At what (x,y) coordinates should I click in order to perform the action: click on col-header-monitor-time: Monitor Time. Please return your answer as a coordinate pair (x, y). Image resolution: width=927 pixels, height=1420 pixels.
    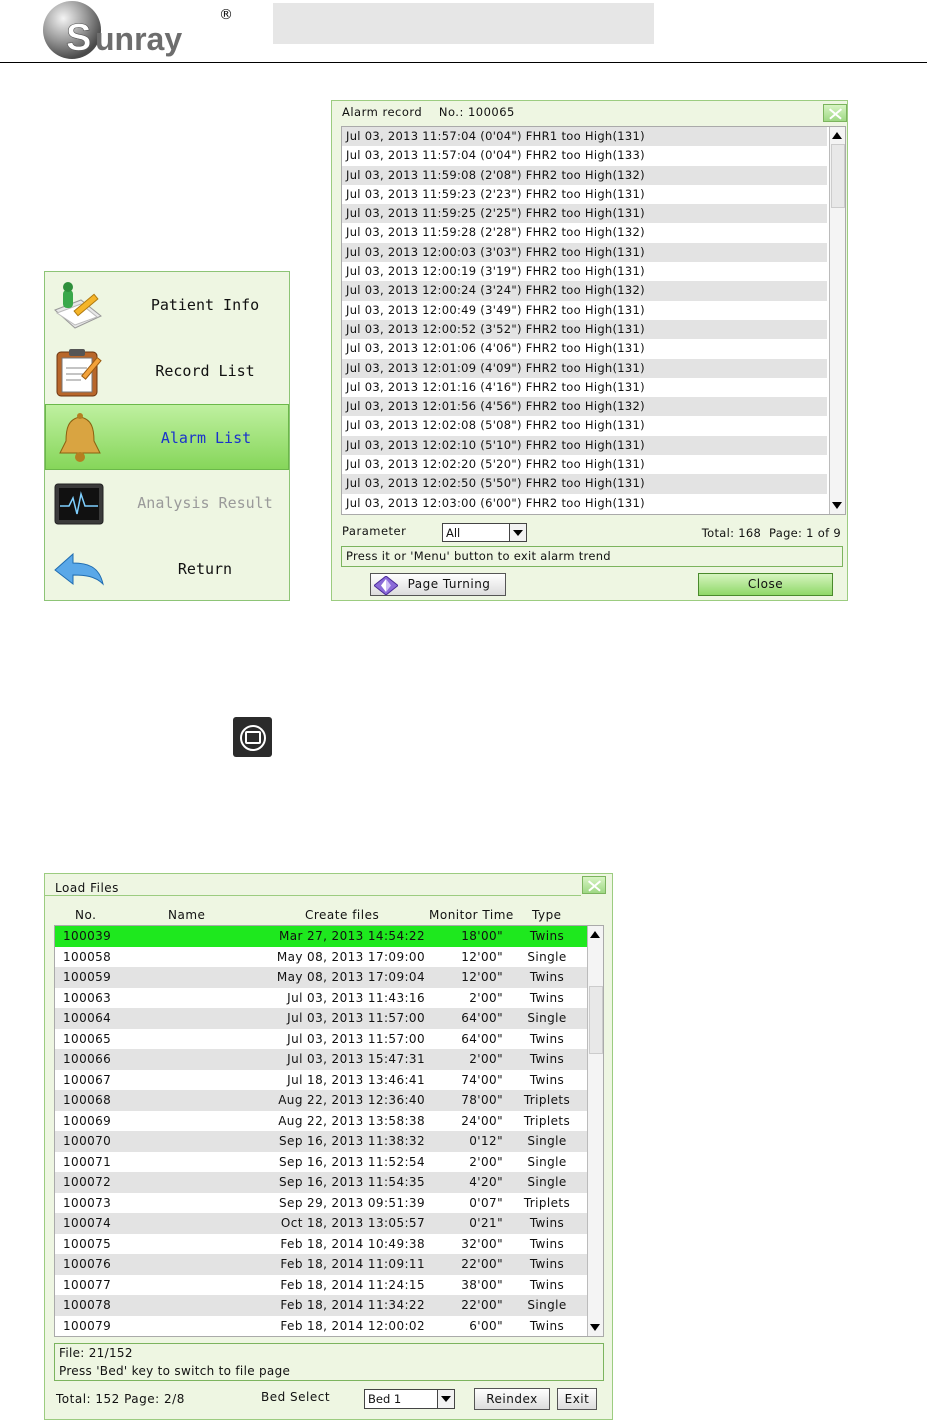
    Looking at the image, I should click on (471, 915).